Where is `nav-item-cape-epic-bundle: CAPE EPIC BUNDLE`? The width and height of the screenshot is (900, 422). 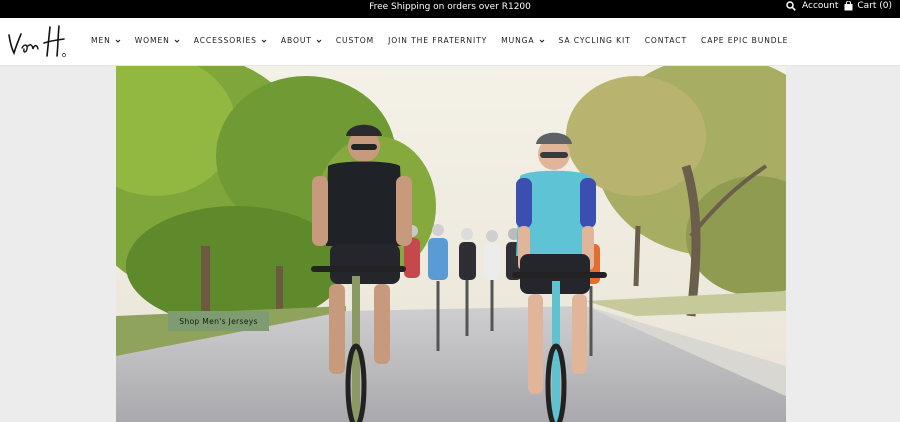
nav-item-cape-epic-bundle: CAPE EPIC BUNDLE is located at coordinates (744, 40).